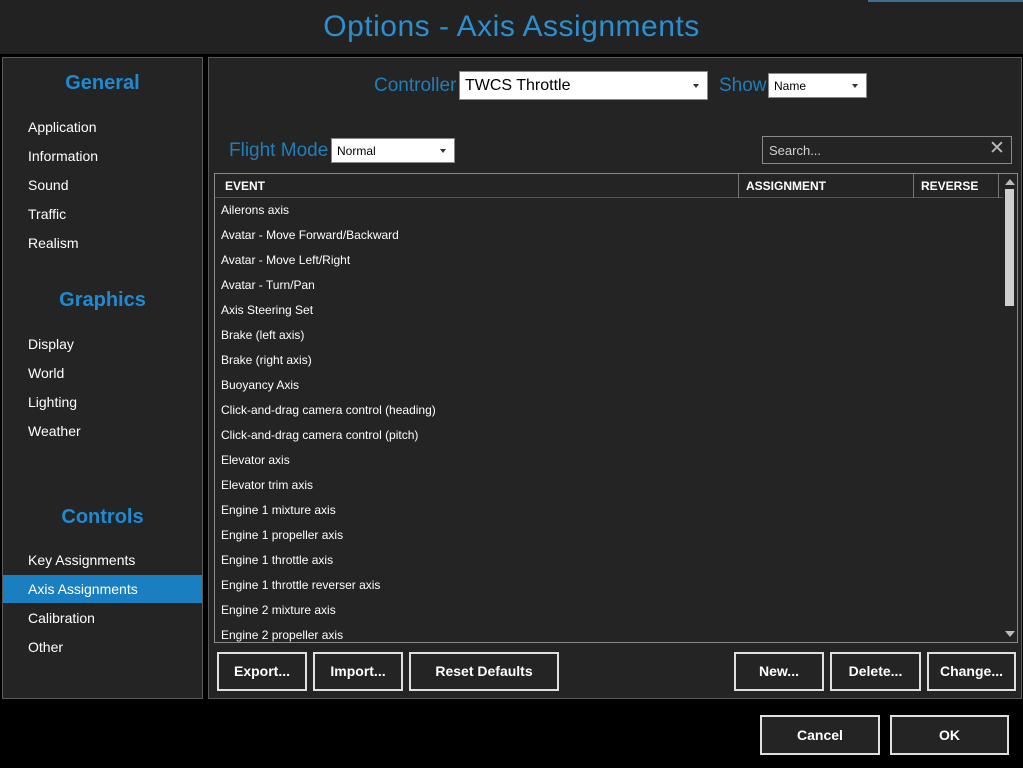 This screenshot has height=768, width=1023. I want to click on table-row: Avatar - Move Left/Right, so click(609, 260).